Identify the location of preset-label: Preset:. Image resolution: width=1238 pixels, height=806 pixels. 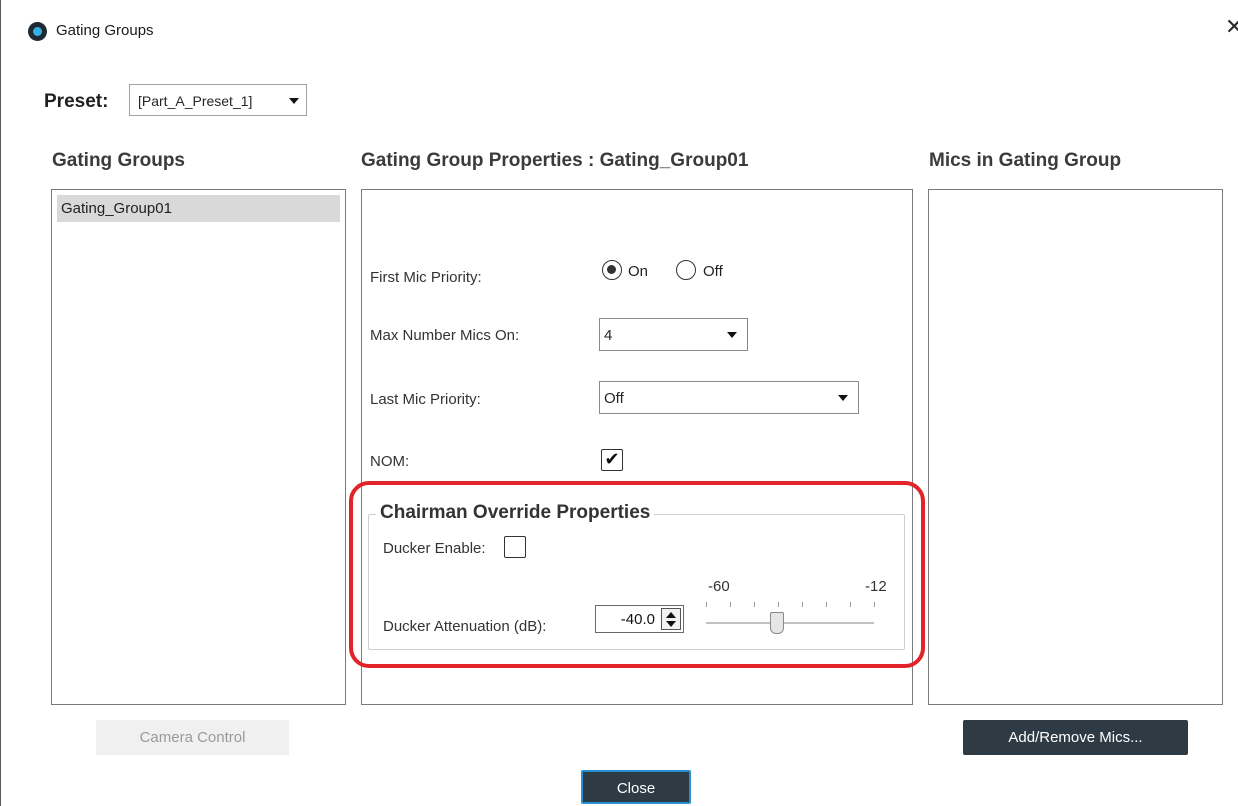
(76, 101).